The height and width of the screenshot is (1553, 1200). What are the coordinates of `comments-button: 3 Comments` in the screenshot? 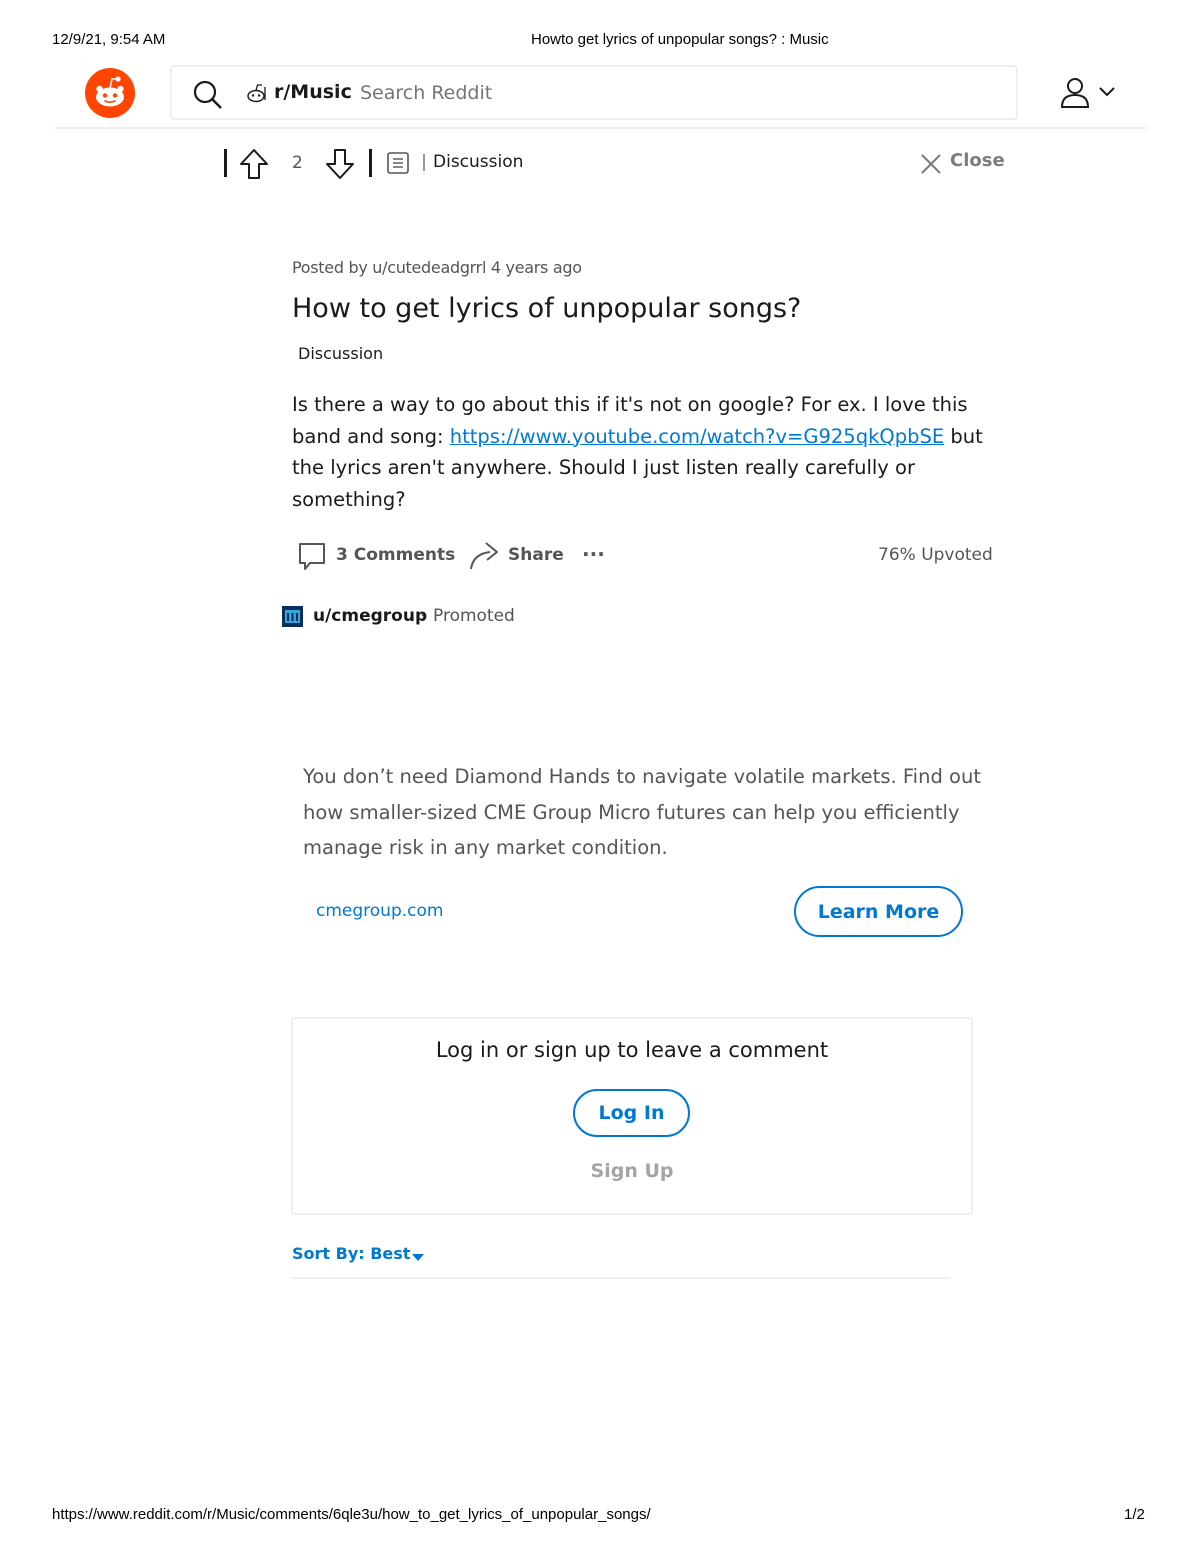 It's located at (375, 556).